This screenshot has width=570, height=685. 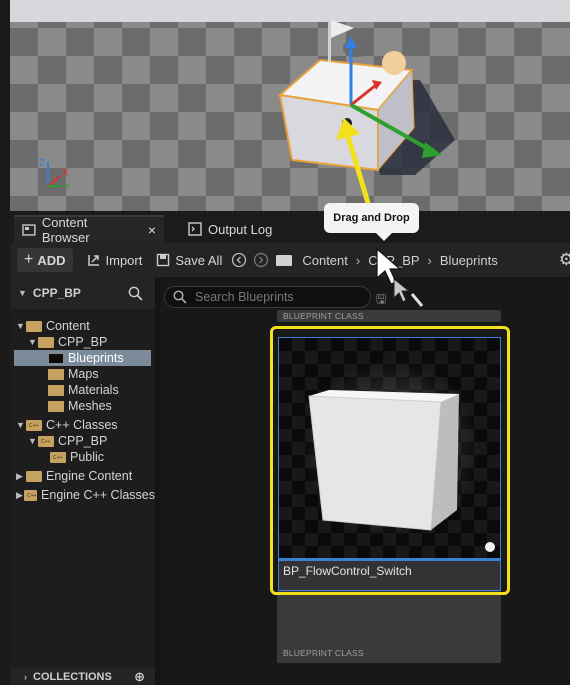 I want to click on tree-item-materials: Materials, so click(x=83, y=390).